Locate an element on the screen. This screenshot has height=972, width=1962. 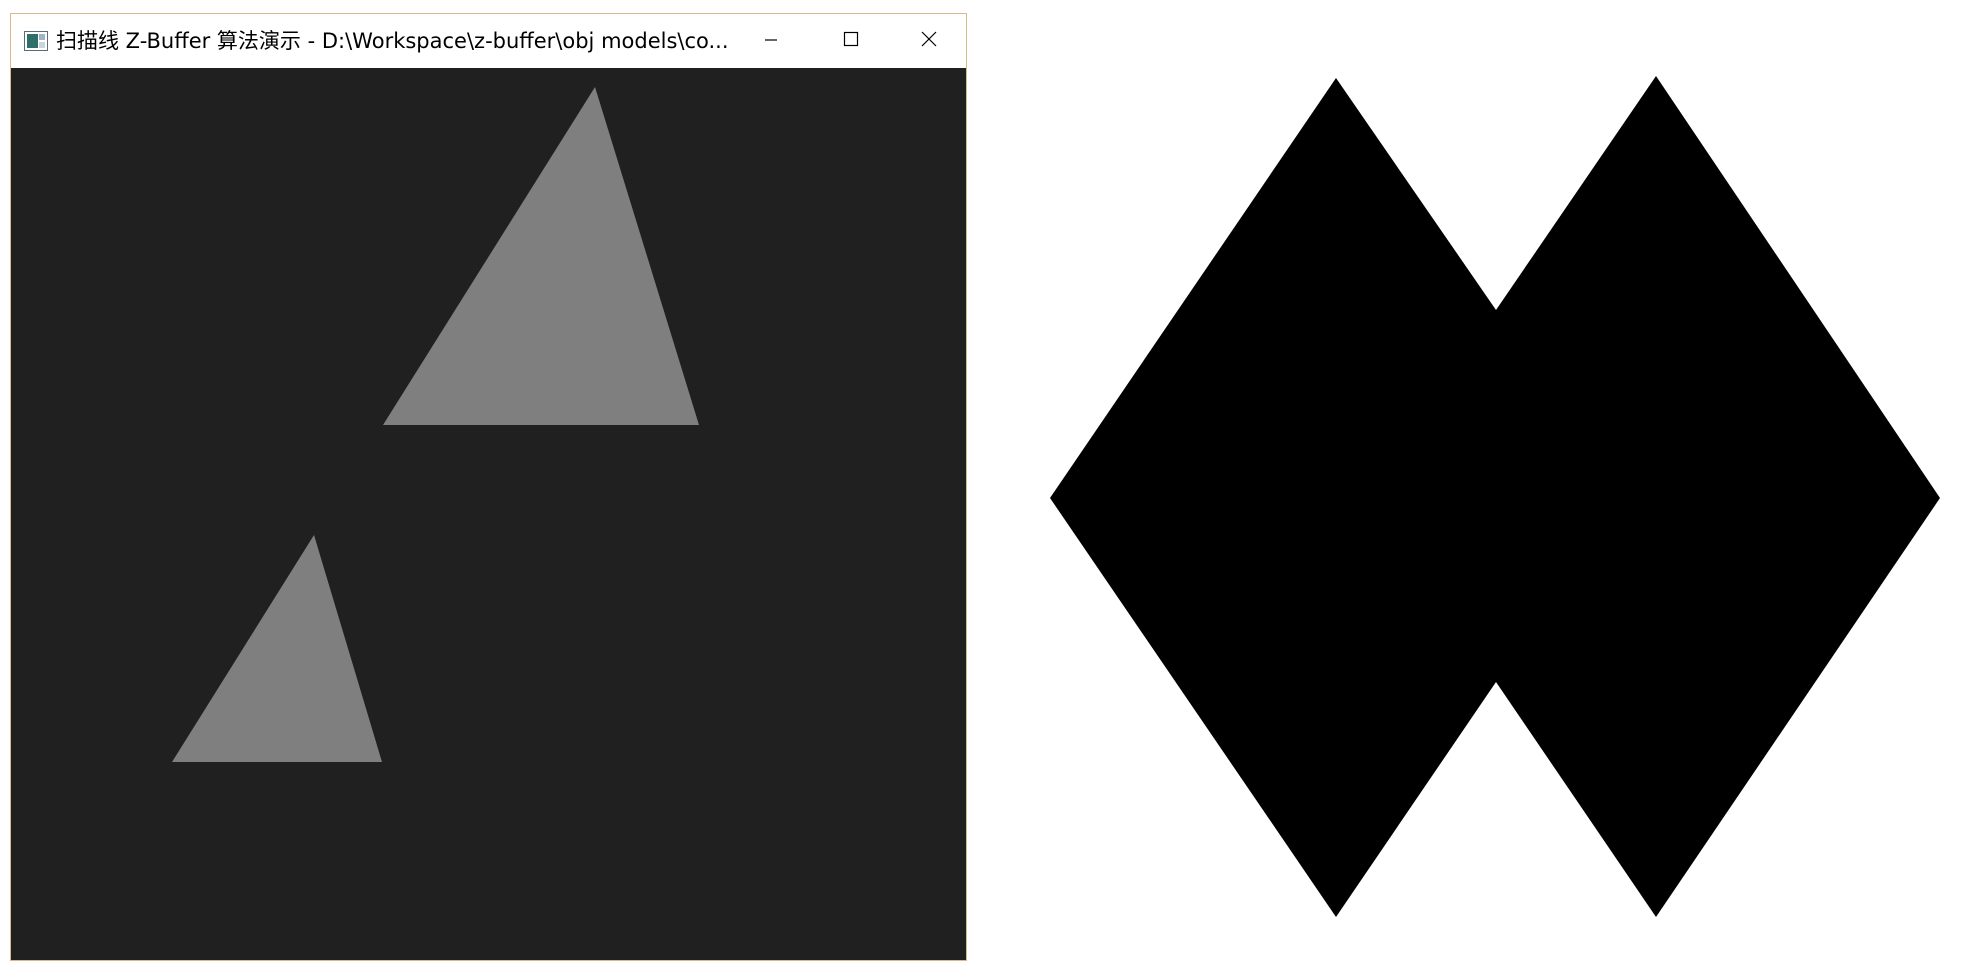
close-icon is located at coordinates (929, 41).